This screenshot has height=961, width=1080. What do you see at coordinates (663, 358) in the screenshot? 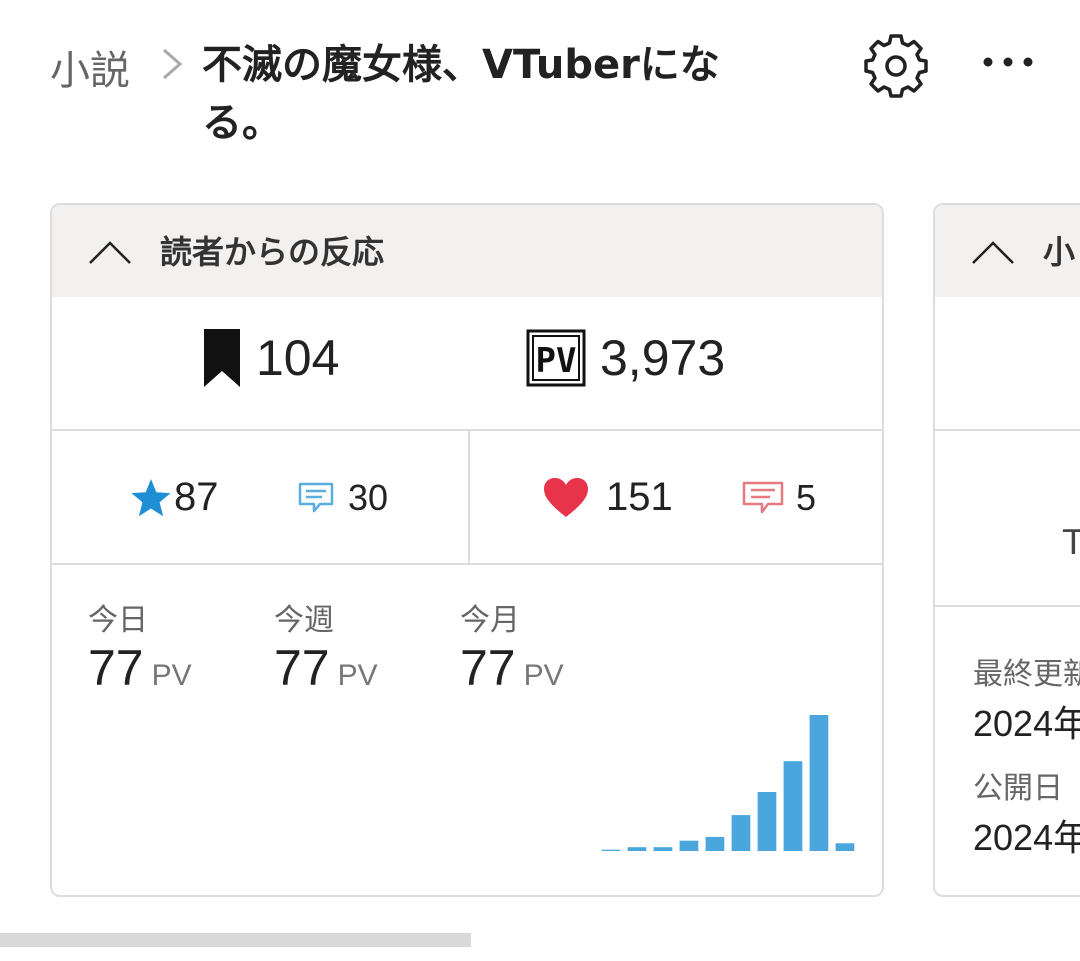
I see `pv-total-count: 3,973` at bounding box center [663, 358].